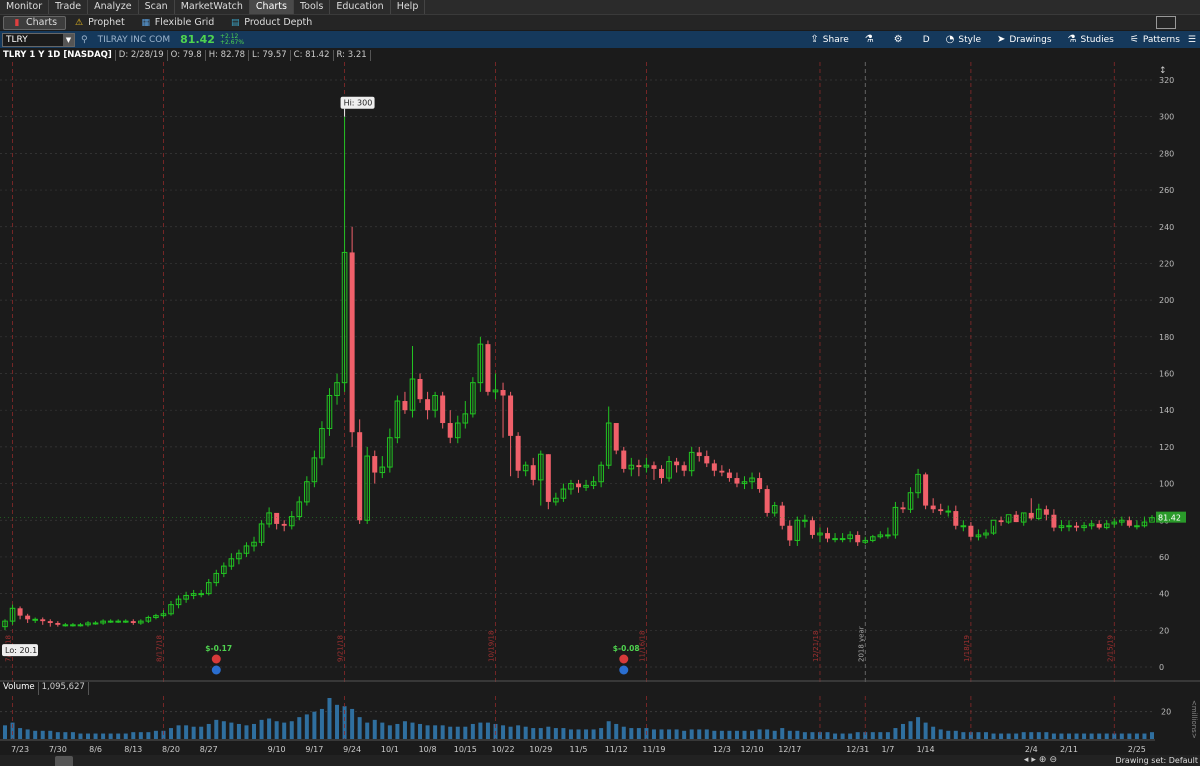  I want to click on subtab-product-depth: ▤ Product Depth, so click(271, 22).